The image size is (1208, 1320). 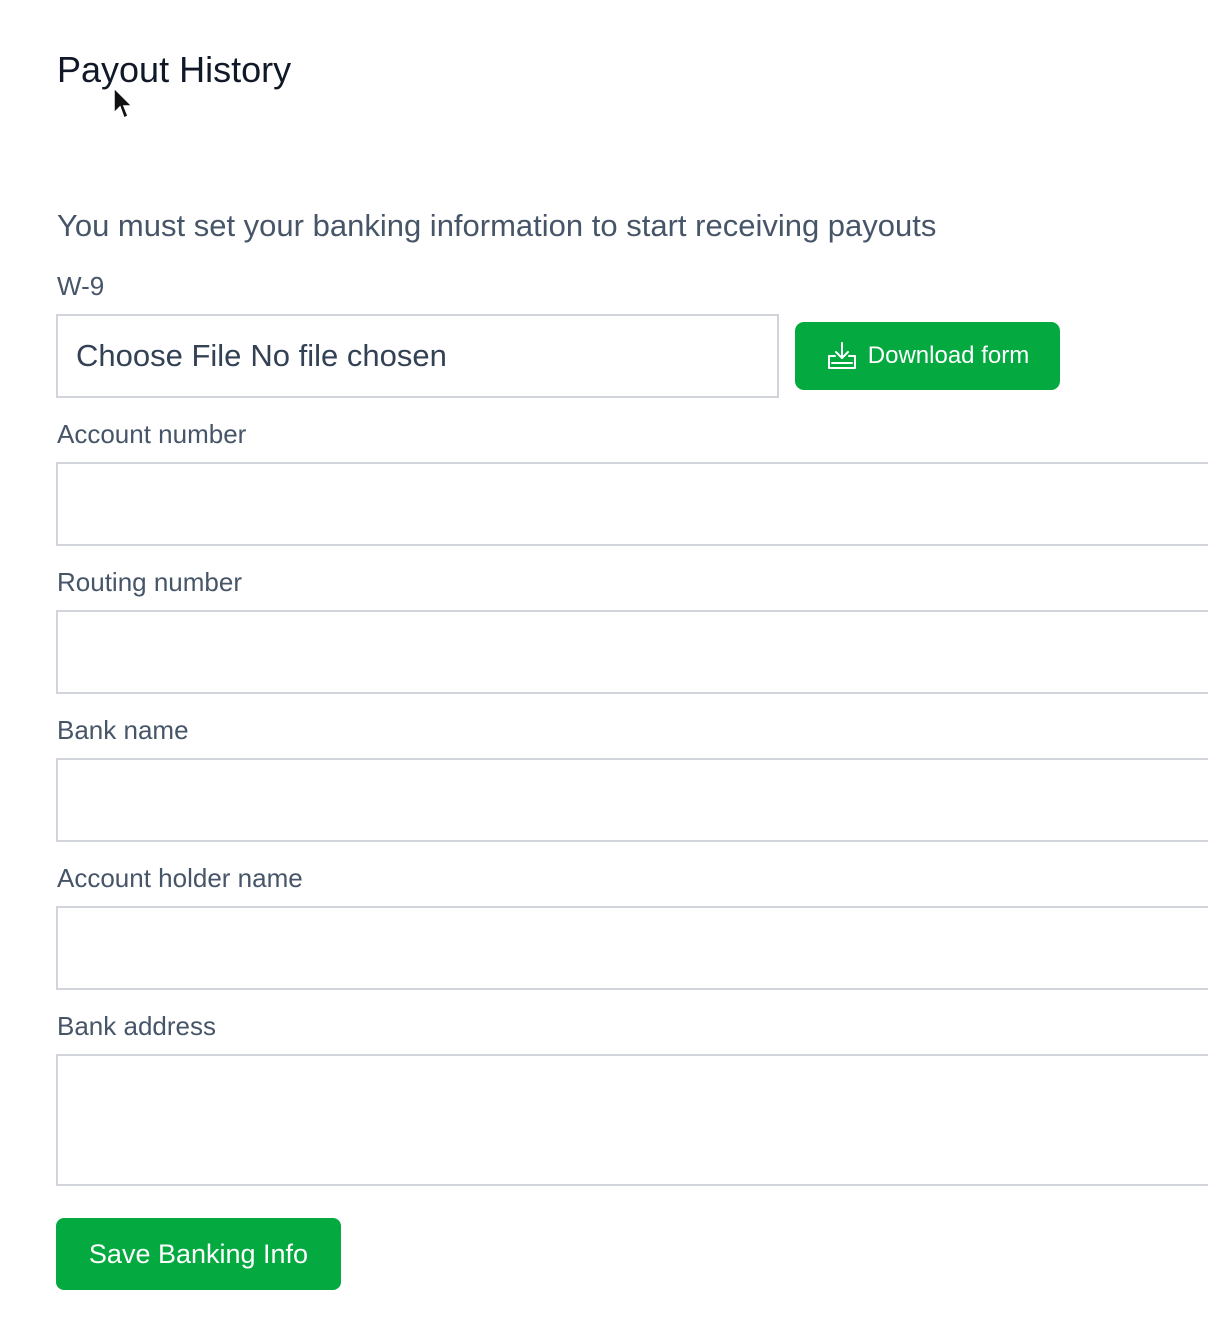 I want to click on routing-number-input, so click(x=632, y=652).